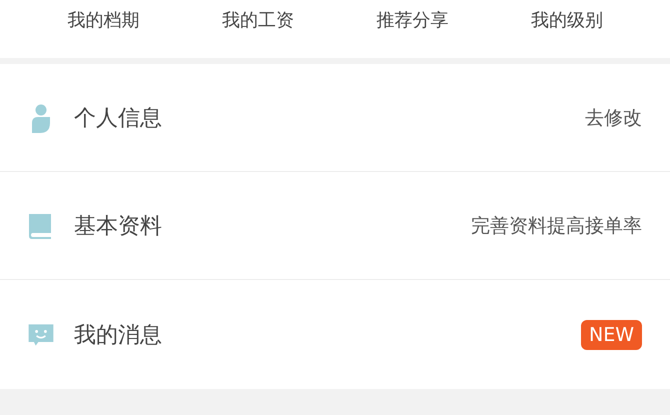 This screenshot has width=670, height=415. Describe the element at coordinates (103, 20) in the screenshot. I see `menu-link: 我的档期` at that location.